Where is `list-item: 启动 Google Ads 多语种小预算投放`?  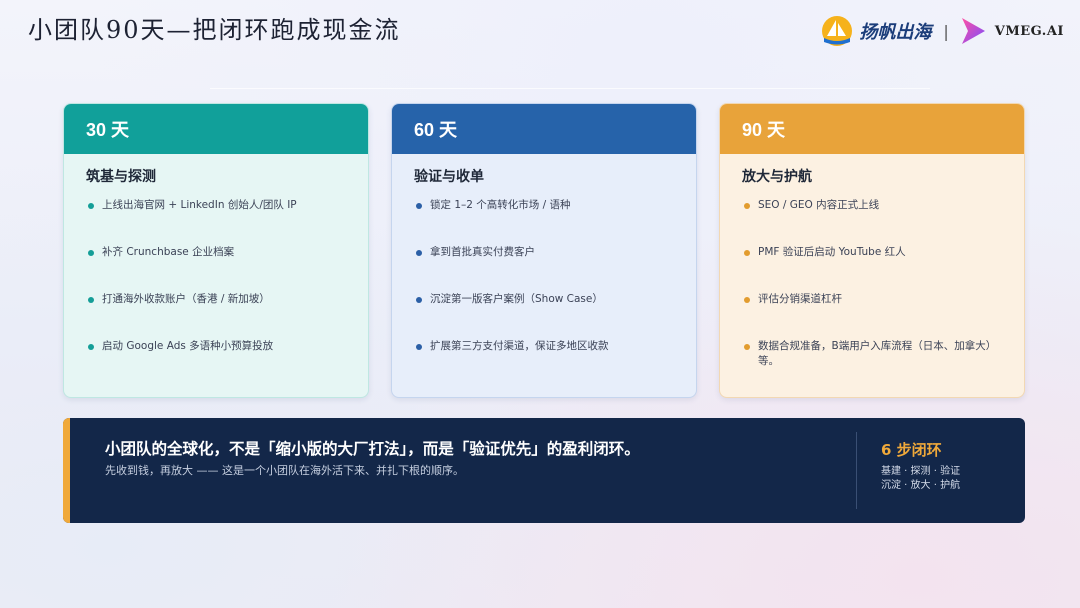 list-item: 启动 Google Ads 多语种小预算投放 is located at coordinates (221, 346).